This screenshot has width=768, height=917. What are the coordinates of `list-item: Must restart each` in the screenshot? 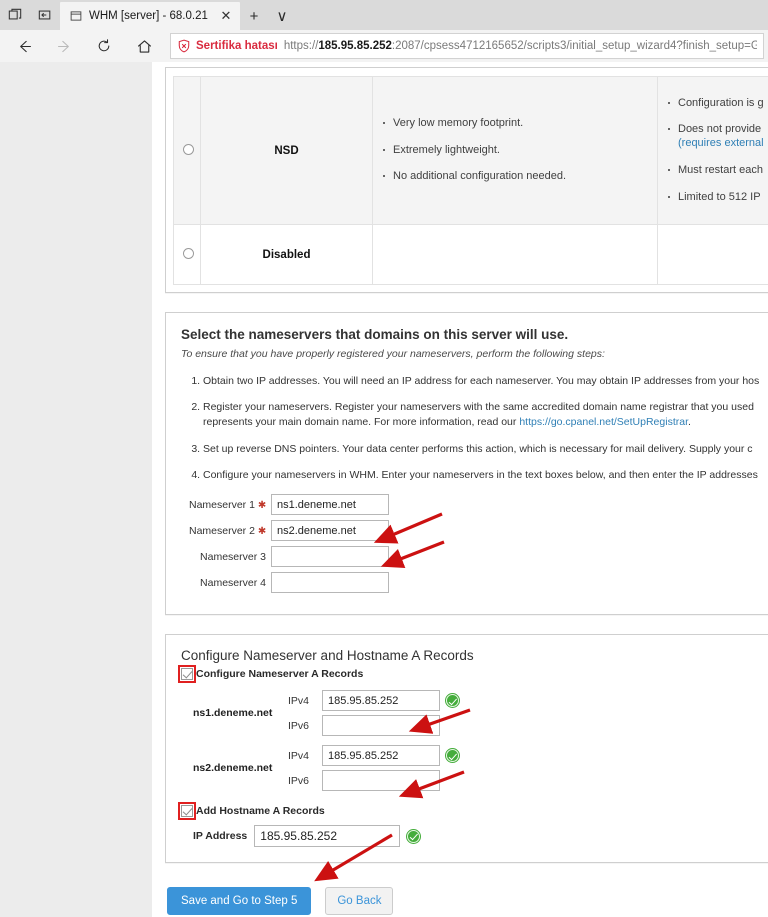 It's located at (717, 171).